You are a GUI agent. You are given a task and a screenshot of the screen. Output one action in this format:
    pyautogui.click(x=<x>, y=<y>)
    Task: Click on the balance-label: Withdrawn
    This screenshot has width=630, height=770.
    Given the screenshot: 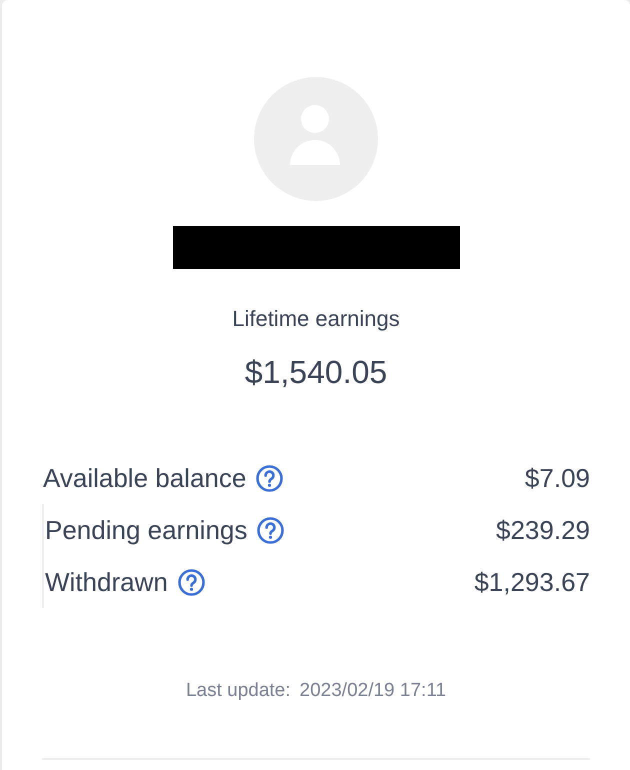 What is the action you would take?
    pyautogui.click(x=106, y=582)
    